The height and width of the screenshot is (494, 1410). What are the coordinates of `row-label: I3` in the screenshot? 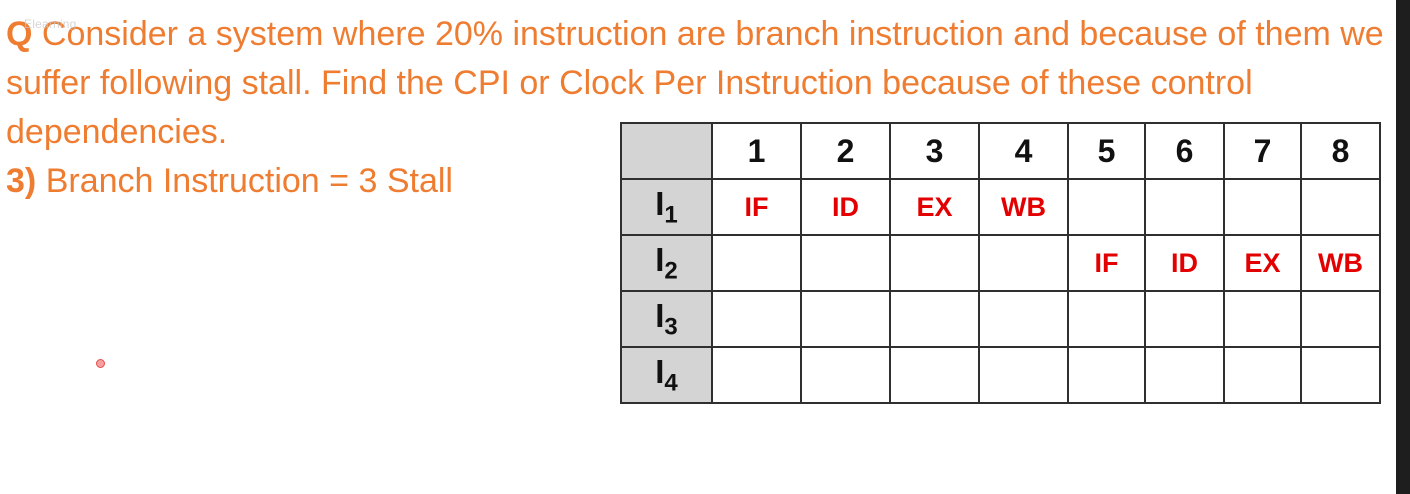 It's located at (666, 319).